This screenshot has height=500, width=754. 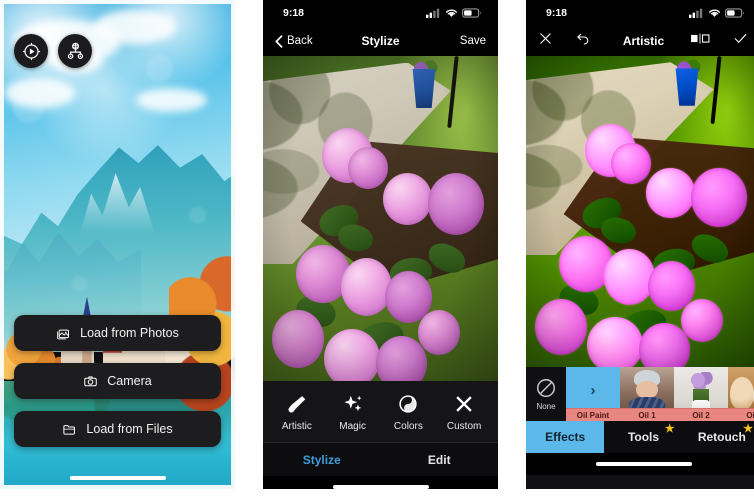 What do you see at coordinates (643, 41) in the screenshot?
I see `nav-title: Artistic` at bounding box center [643, 41].